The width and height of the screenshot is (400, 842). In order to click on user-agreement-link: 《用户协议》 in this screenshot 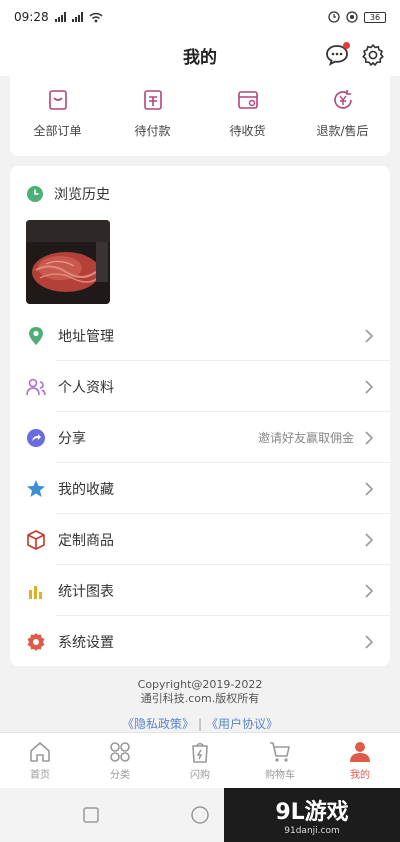, I will do `click(242, 724)`.